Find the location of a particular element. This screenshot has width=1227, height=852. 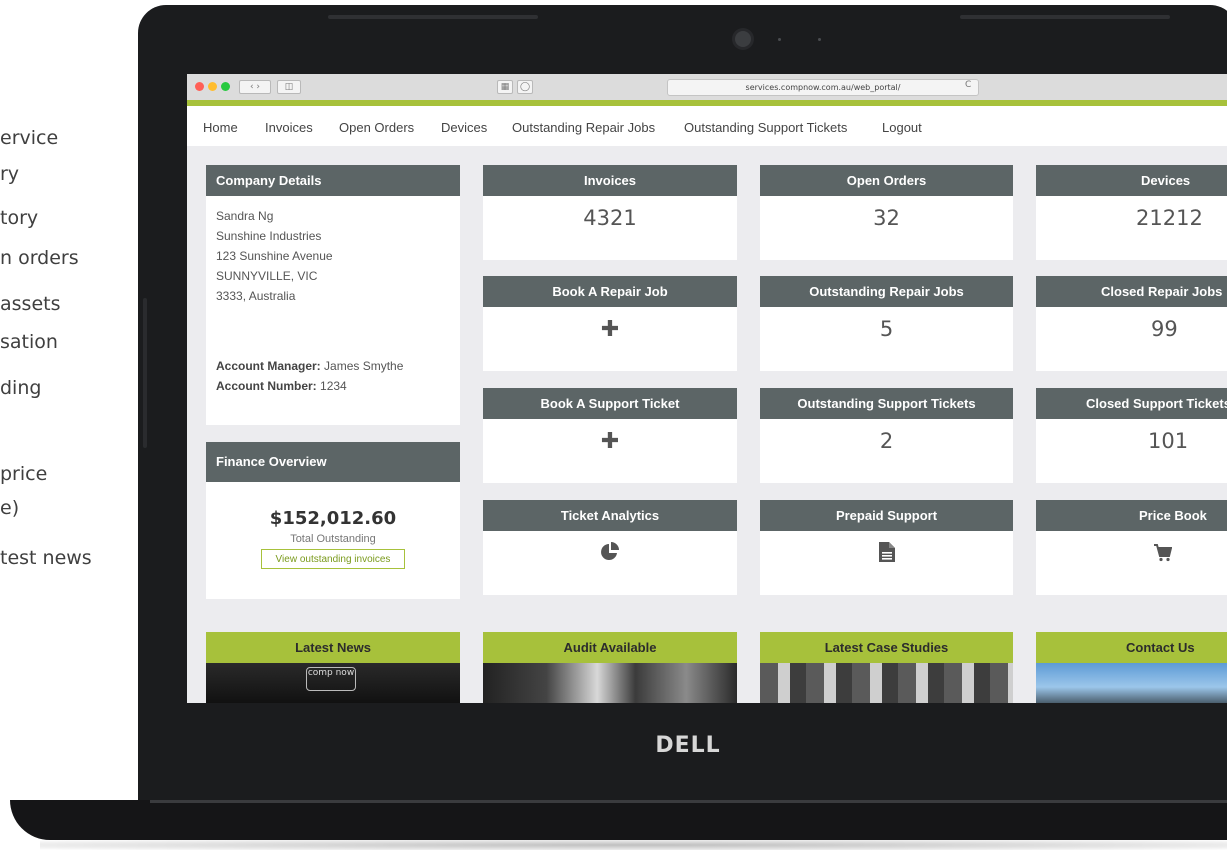

total-outstanding-amount: $152,012.60 is located at coordinates (333, 518).